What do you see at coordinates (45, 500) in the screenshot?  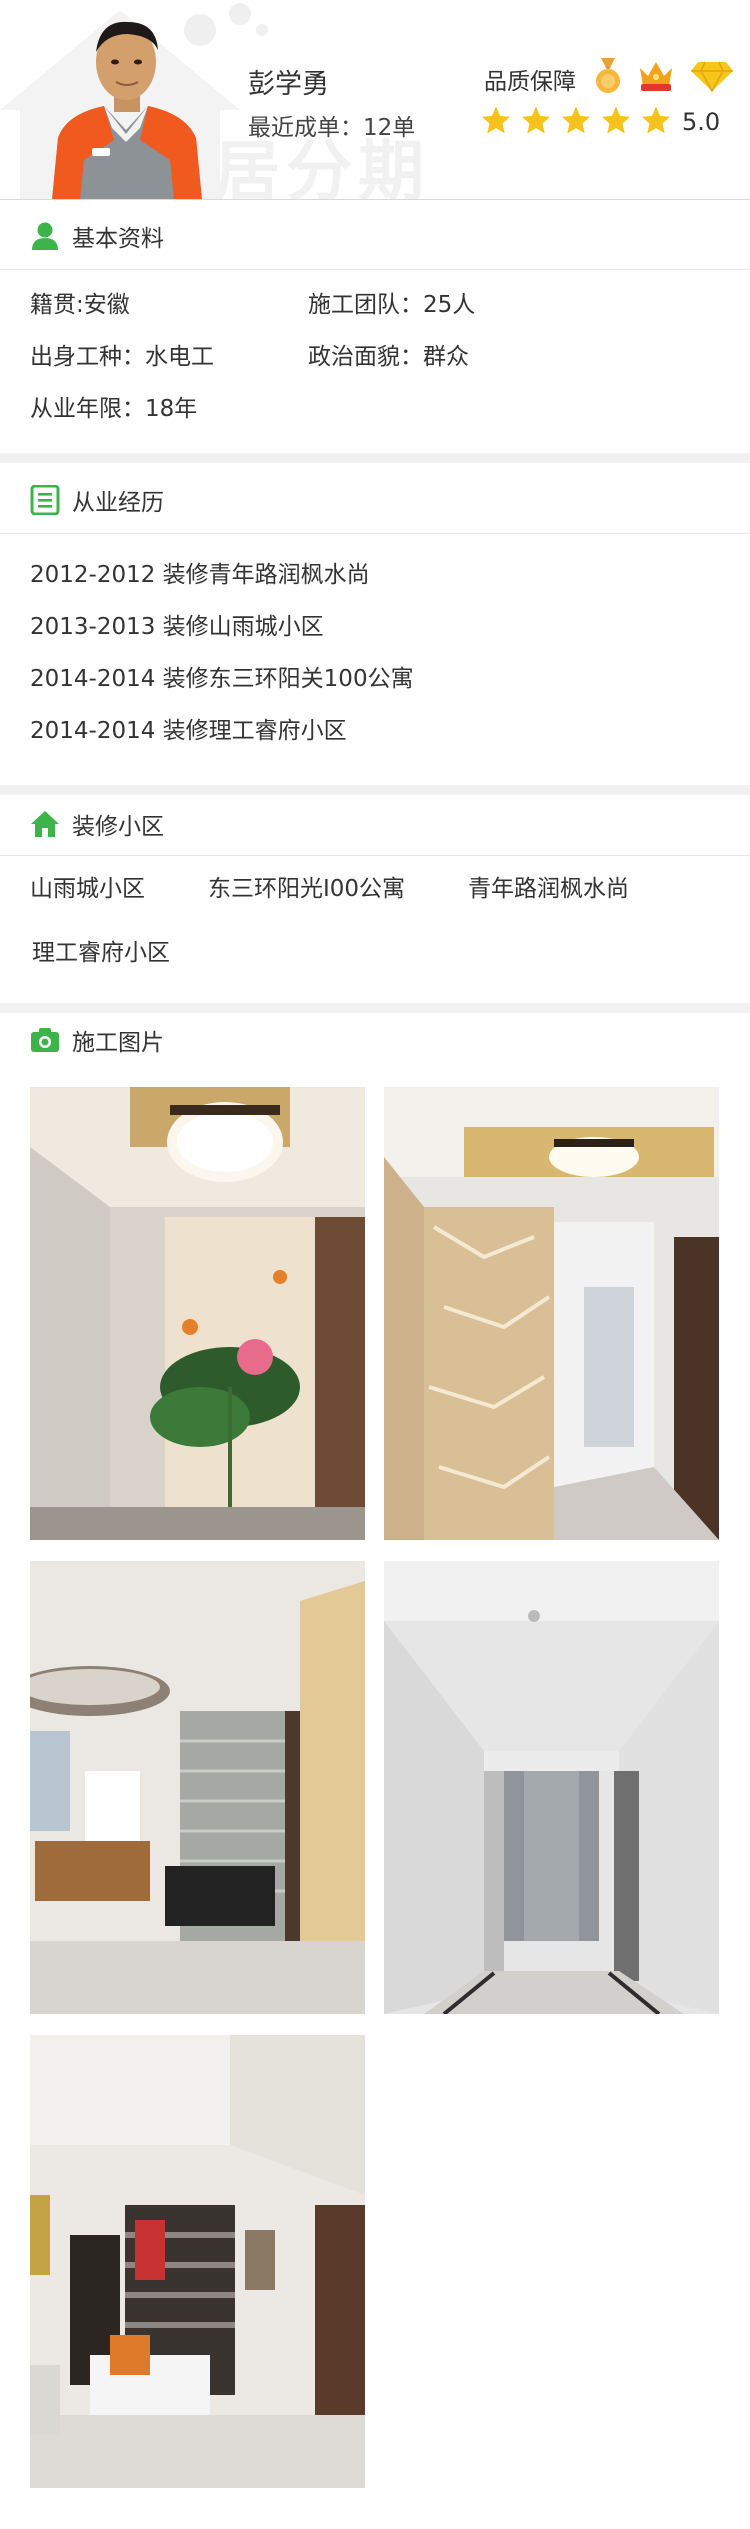 I see `document-list-icon` at bounding box center [45, 500].